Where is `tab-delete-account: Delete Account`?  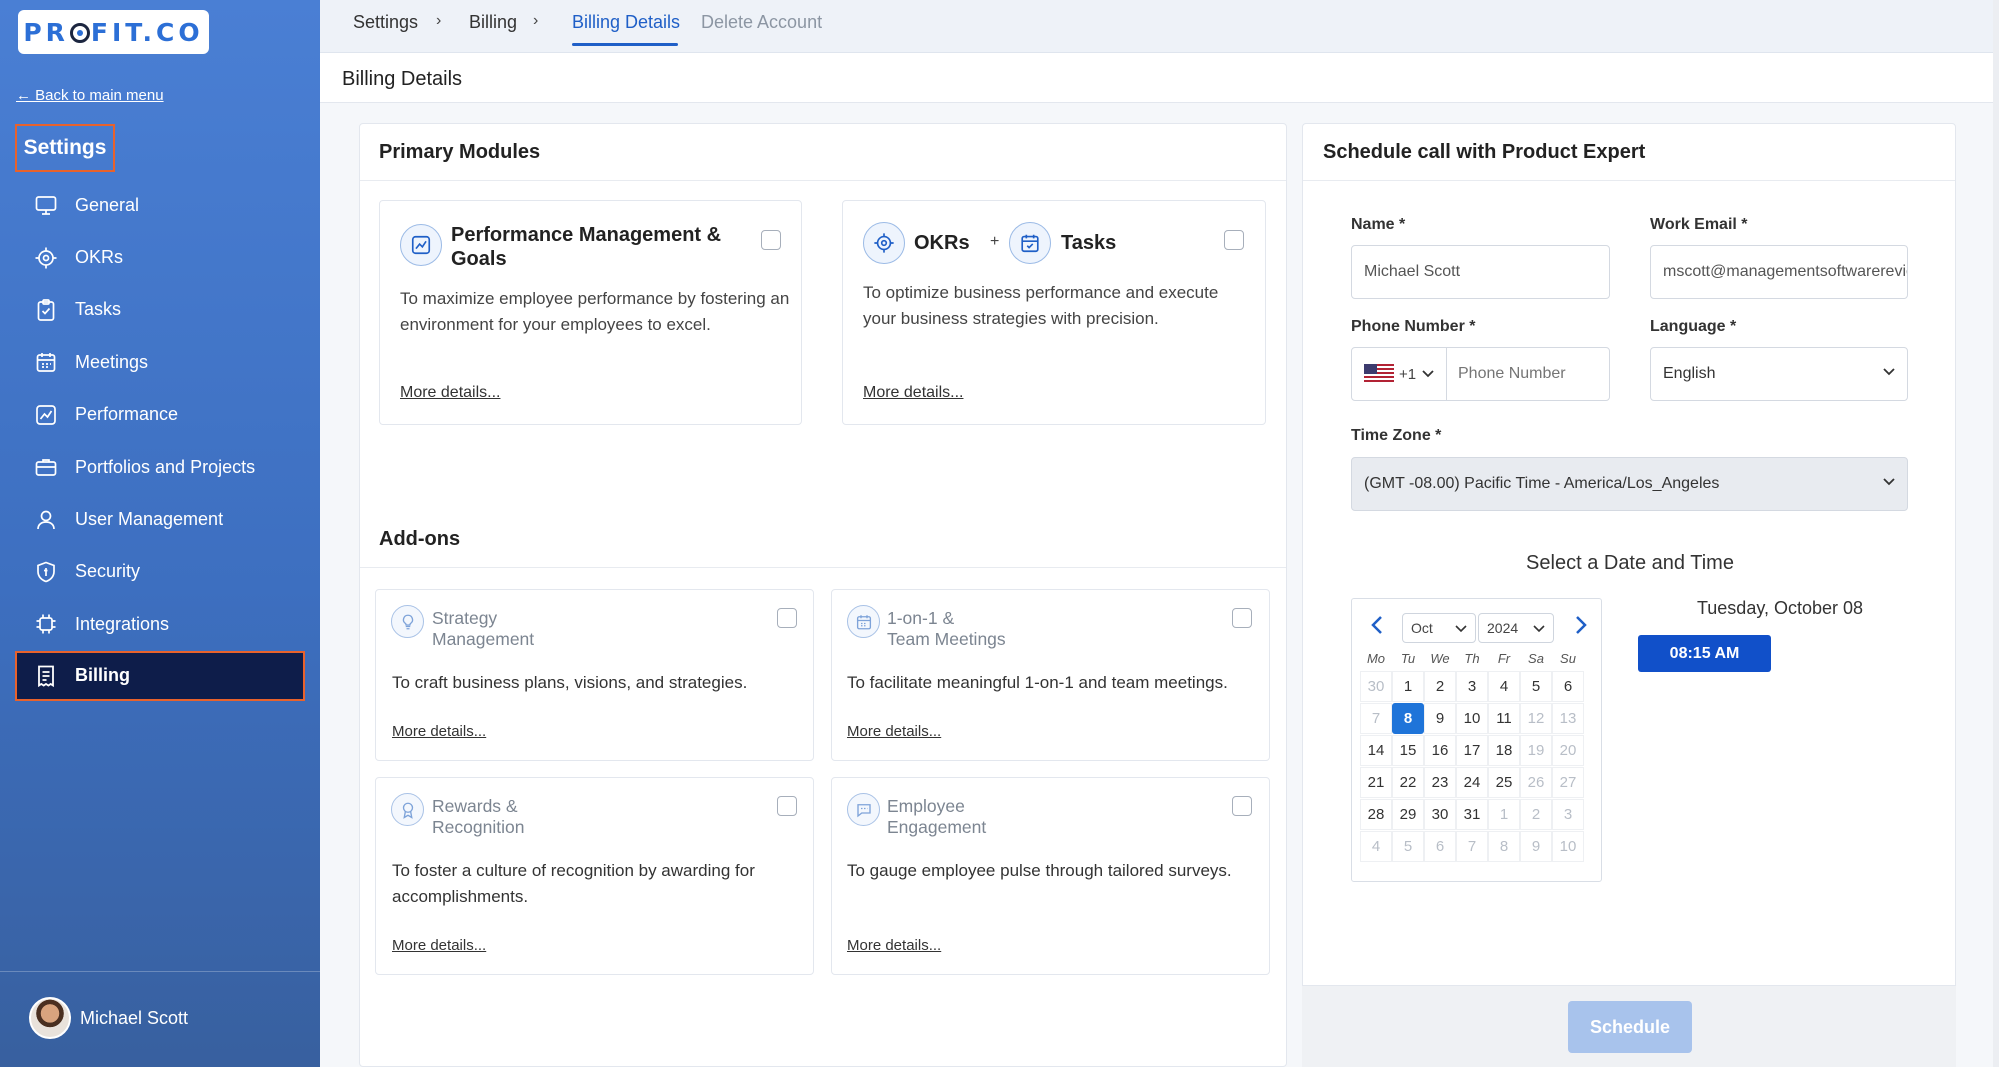
tab-delete-account: Delete Account is located at coordinates (761, 22).